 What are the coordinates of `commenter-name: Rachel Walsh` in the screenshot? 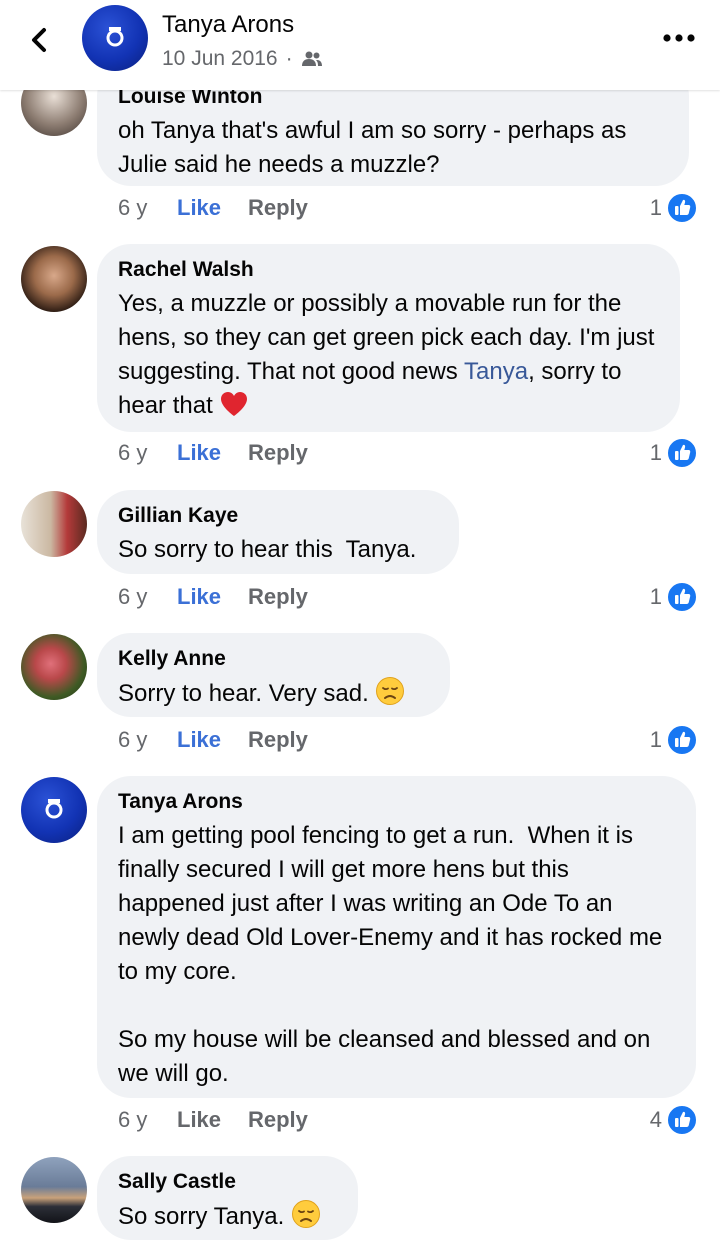 It's located at (388, 270).